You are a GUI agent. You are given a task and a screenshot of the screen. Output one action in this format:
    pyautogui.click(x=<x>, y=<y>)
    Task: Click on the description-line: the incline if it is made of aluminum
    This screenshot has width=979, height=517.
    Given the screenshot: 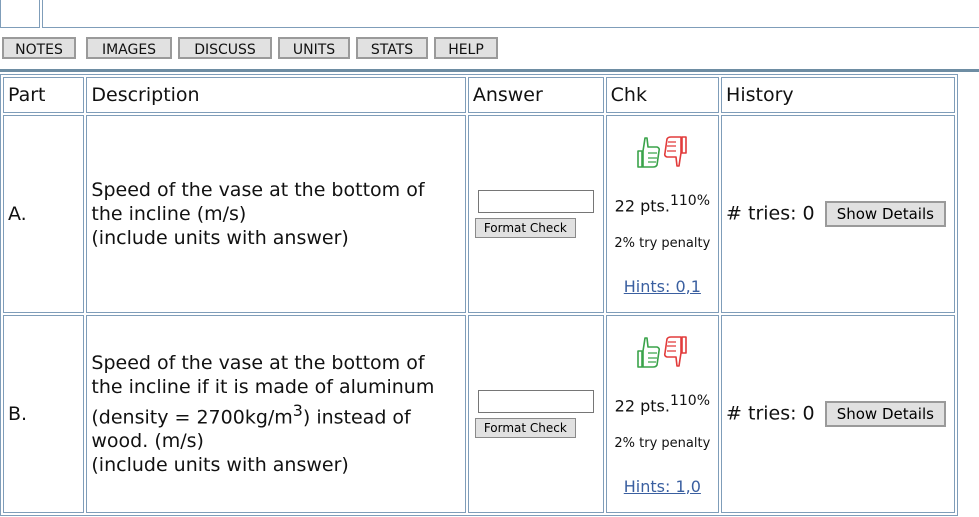 What is the action you would take?
    pyautogui.click(x=263, y=386)
    